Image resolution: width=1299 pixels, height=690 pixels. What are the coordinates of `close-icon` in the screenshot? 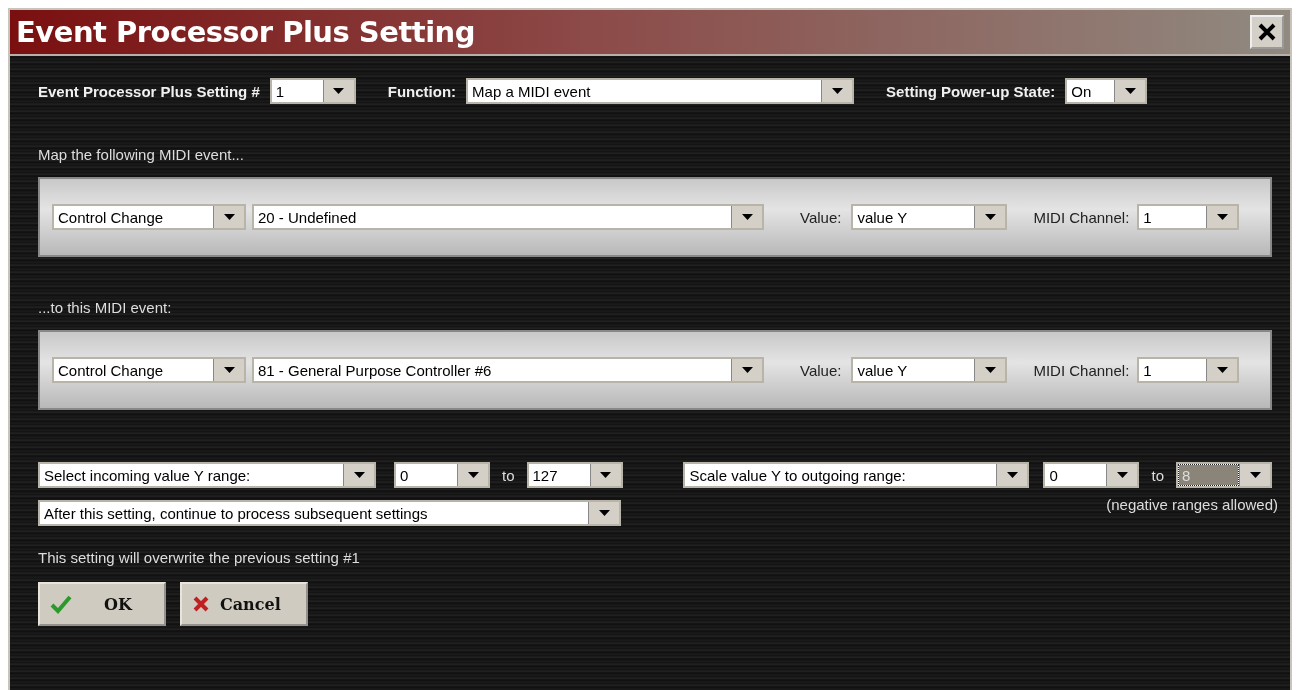 It's located at (1267, 32).